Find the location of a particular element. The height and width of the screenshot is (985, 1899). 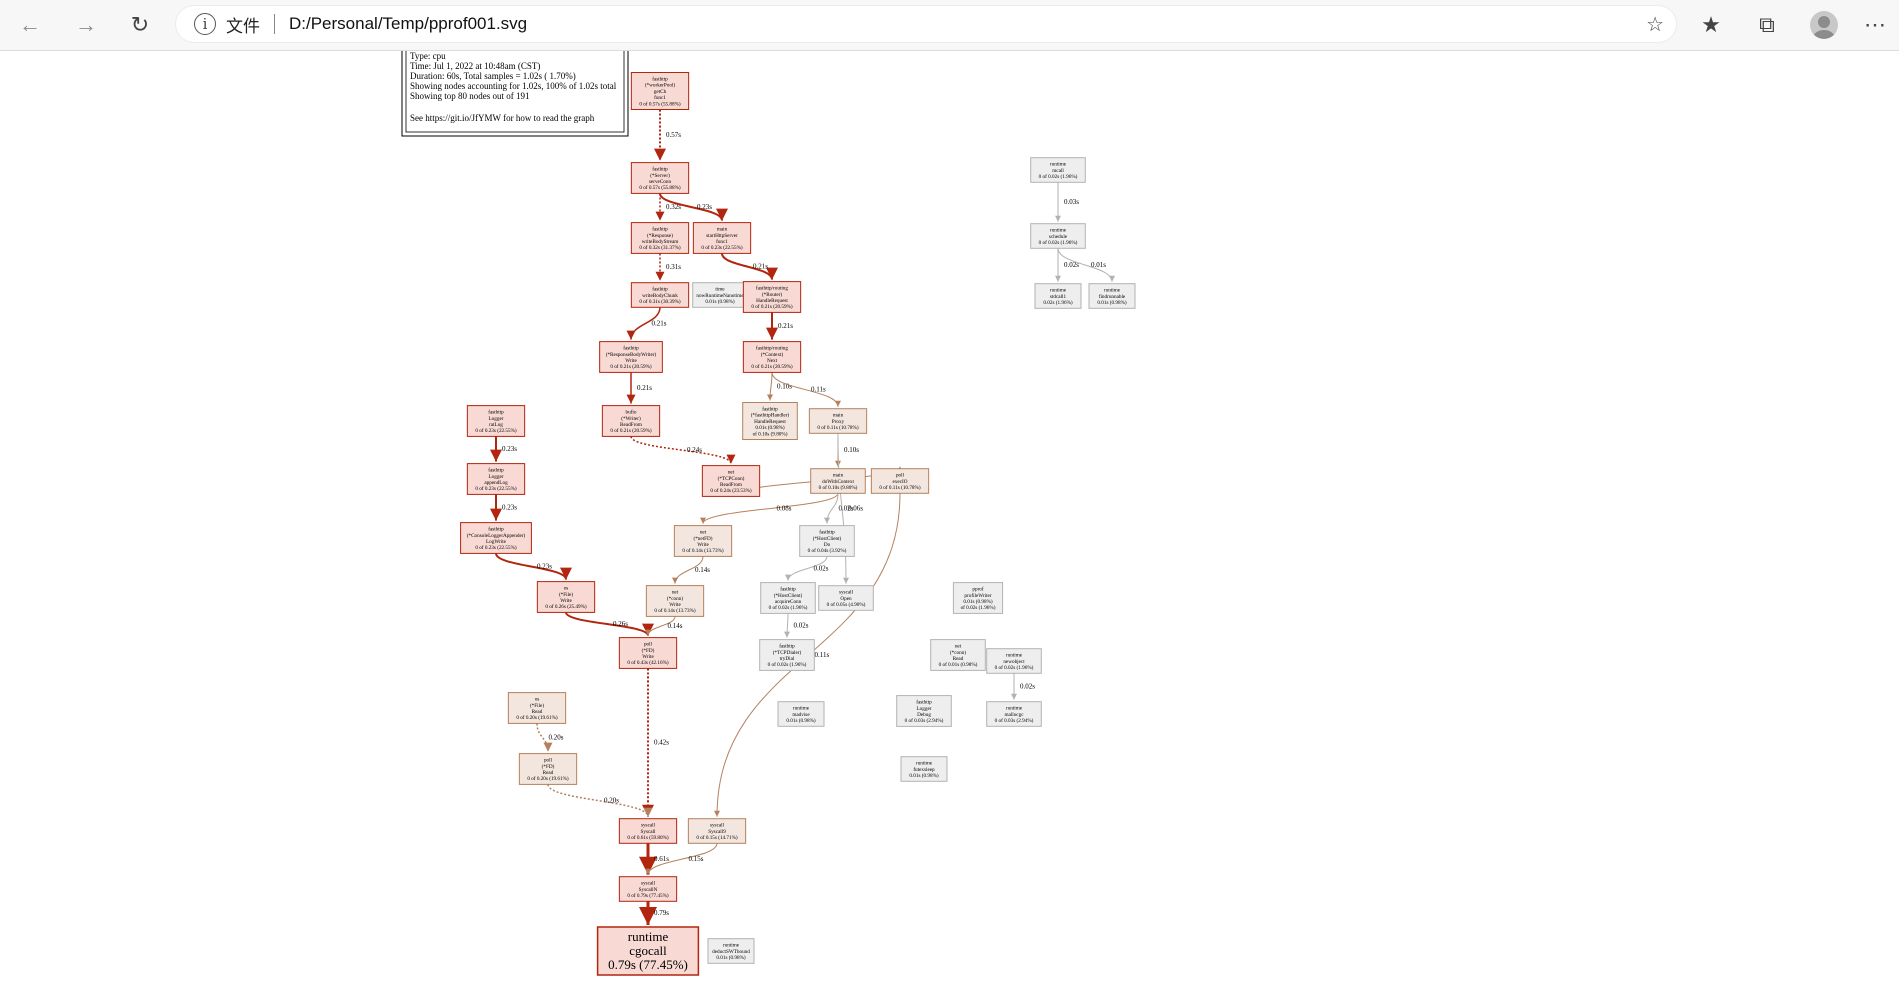

graph-node: syscallSyscall0 of 0.61s (59.80%) is located at coordinates (648, 831).